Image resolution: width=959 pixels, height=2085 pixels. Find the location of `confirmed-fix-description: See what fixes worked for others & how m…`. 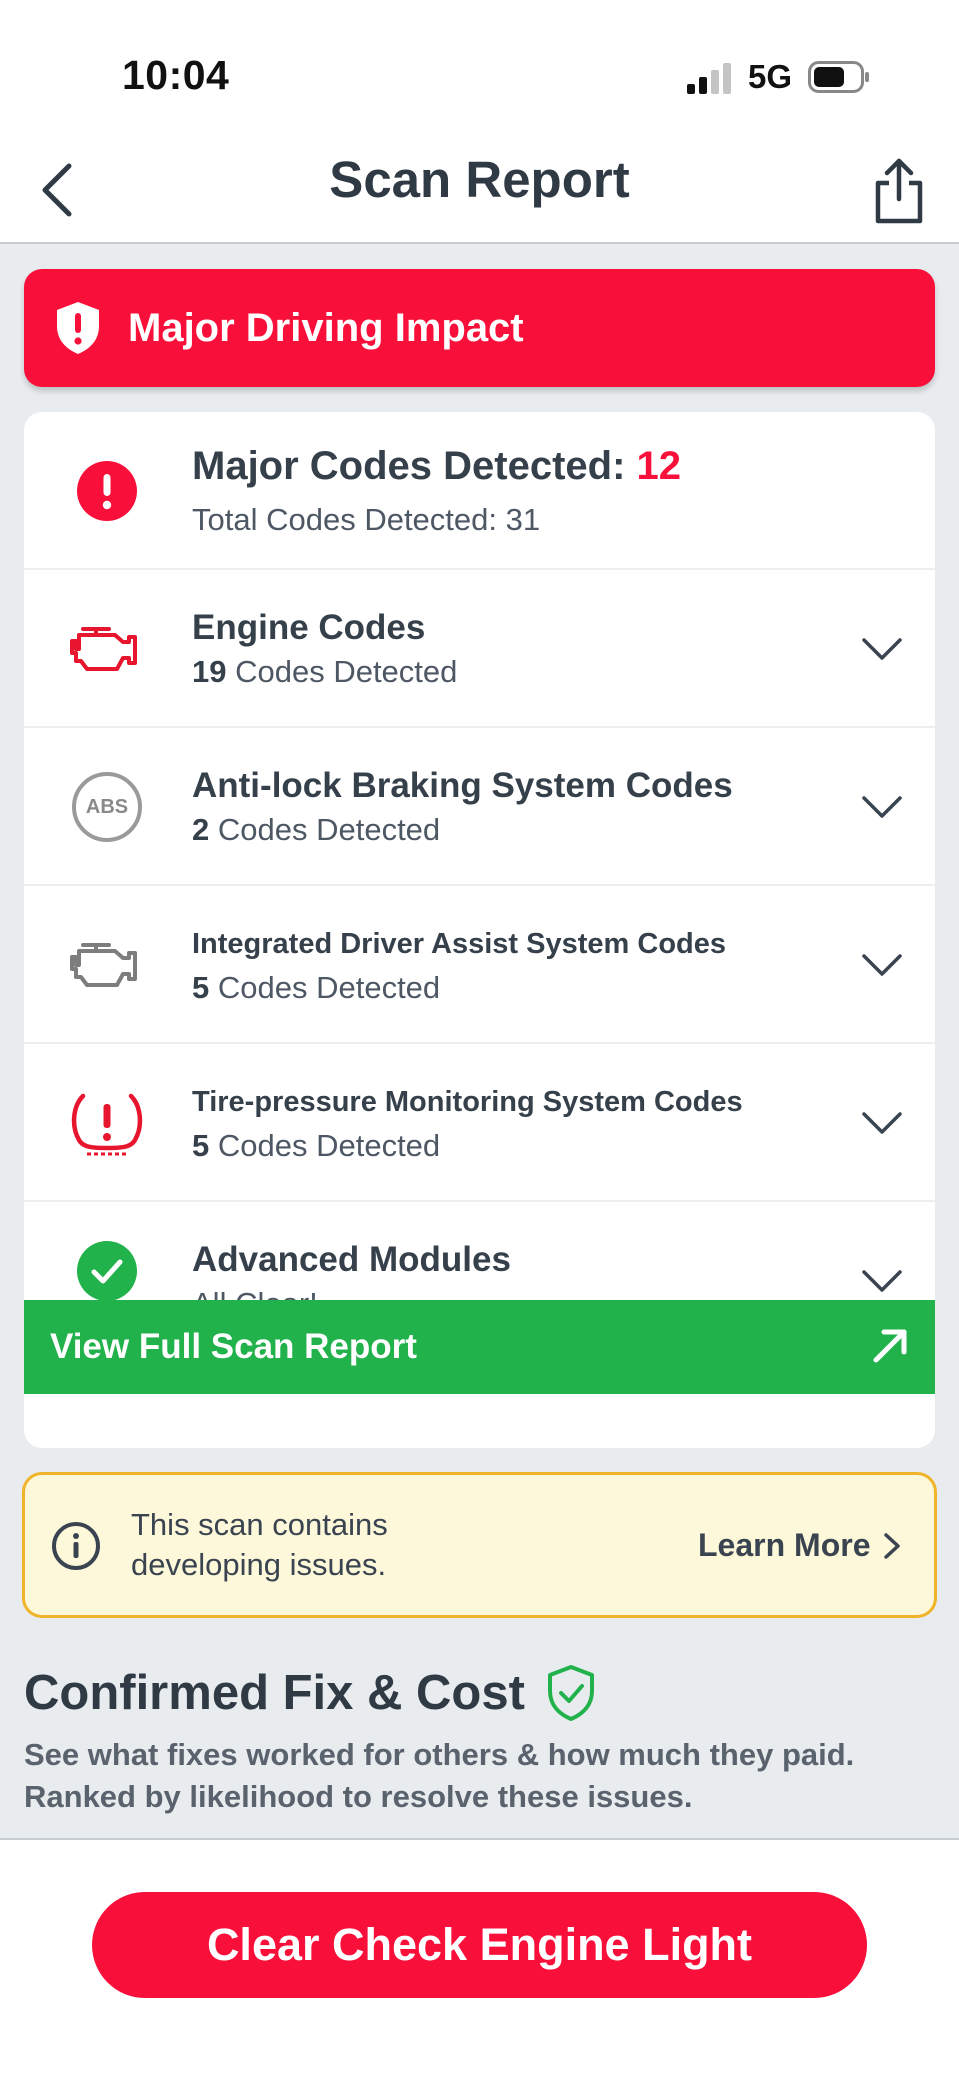

confirmed-fix-description: See what fixes worked for others & how m… is located at coordinates (439, 1775).